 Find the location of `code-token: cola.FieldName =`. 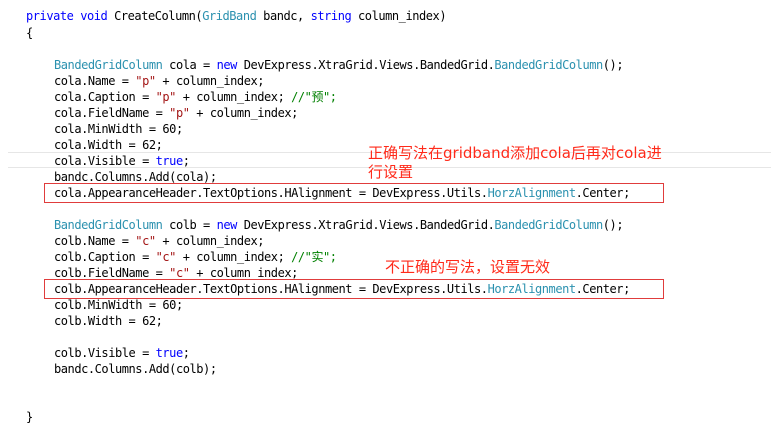

code-token: cola.FieldName = is located at coordinates (112, 113).